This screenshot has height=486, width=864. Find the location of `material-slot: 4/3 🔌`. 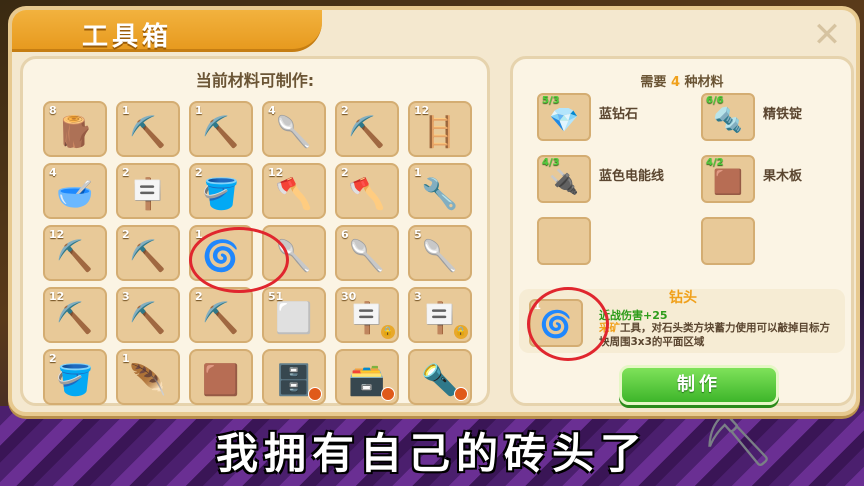

material-slot: 4/3 🔌 is located at coordinates (564, 179).